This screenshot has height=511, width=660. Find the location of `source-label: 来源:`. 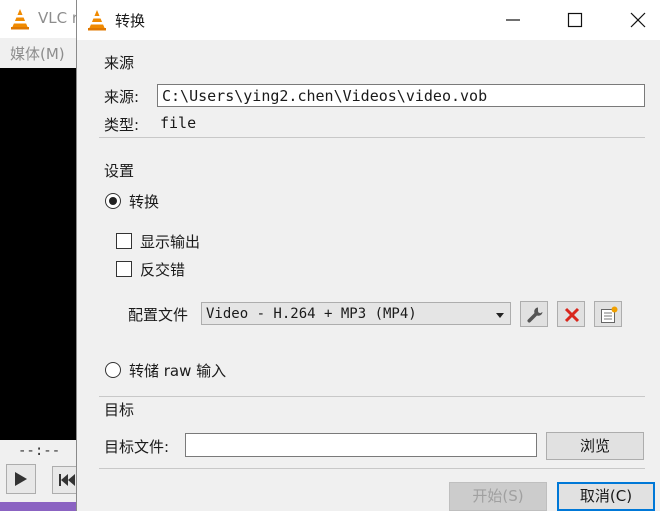

source-label: 来源: is located at coordinates (122, 97).